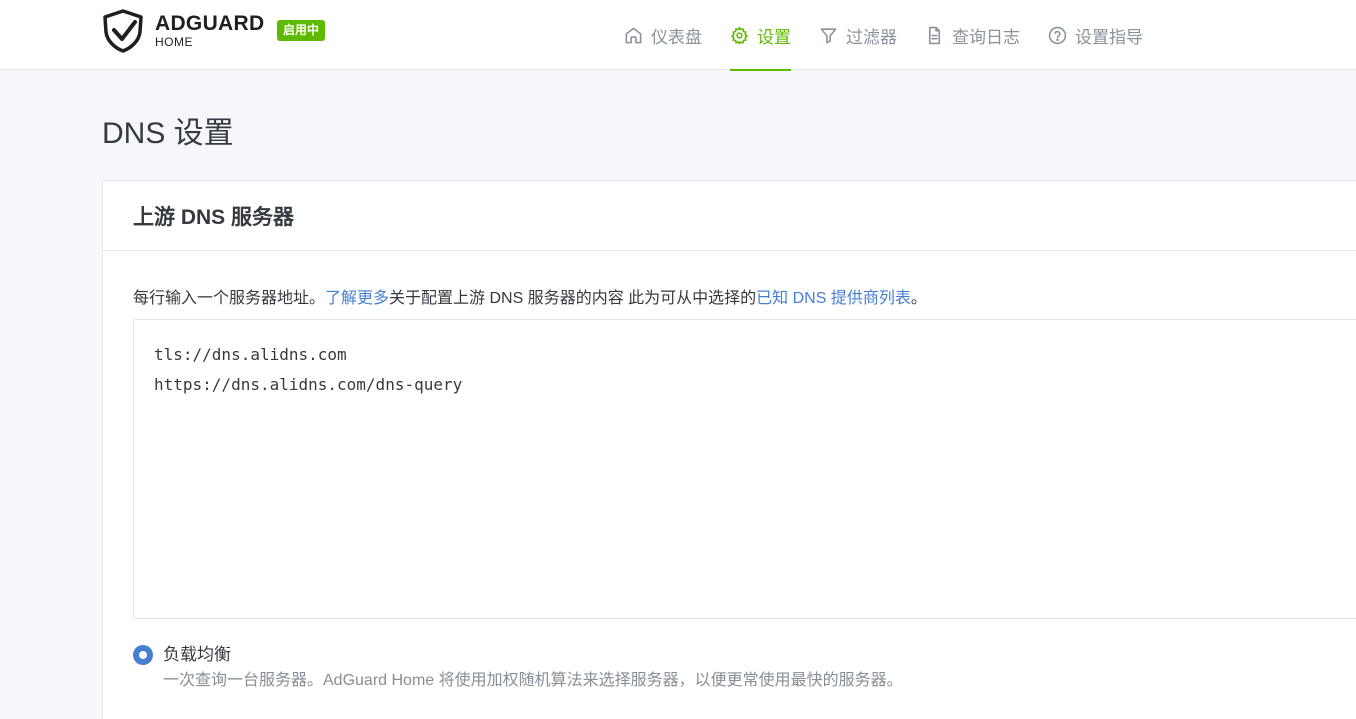 The width and height of the screenshot is (1356, 719). What do you see at coordinates (986, 37) in the screenshot?
I see `nav-query-log-label: 查询日志` at bounding box center [986, 37].